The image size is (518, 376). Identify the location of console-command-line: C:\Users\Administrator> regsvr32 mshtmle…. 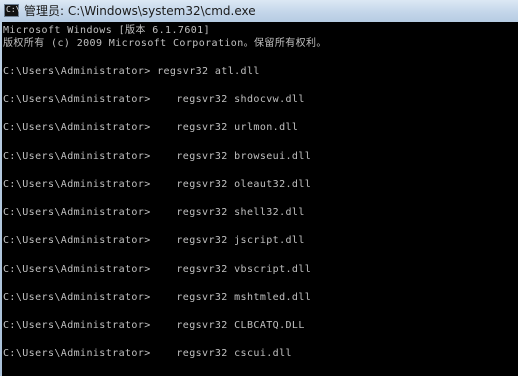
(157, 297).